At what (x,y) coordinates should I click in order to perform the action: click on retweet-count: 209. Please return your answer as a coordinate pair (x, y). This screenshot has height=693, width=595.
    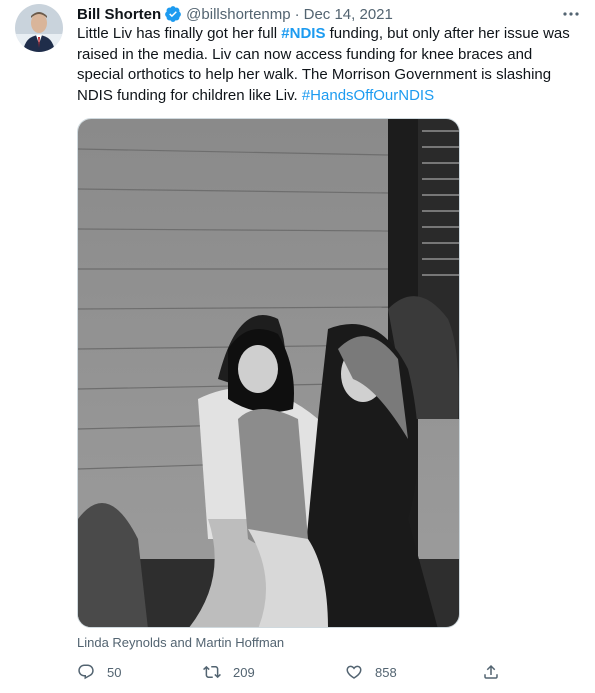
    Looking at the image, I should click on (244, 672).